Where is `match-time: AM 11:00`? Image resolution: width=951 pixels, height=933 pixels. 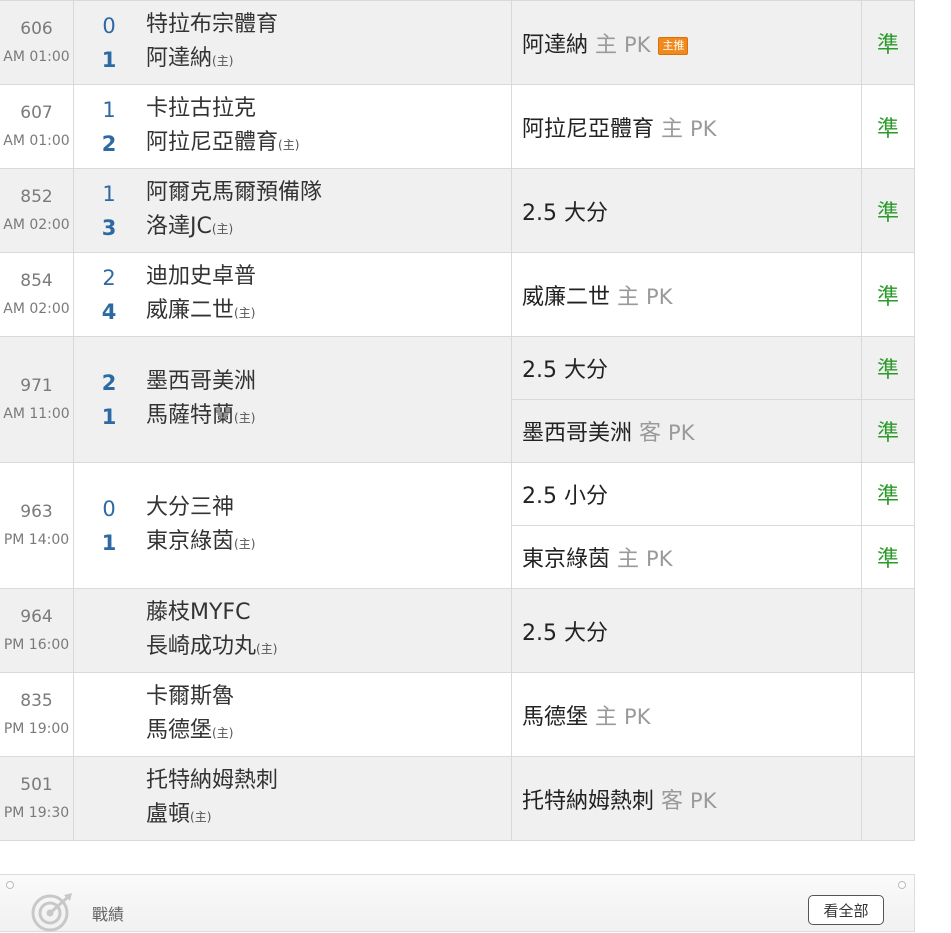
match-time: AM 11:00 is located at coordinates (36, 413).